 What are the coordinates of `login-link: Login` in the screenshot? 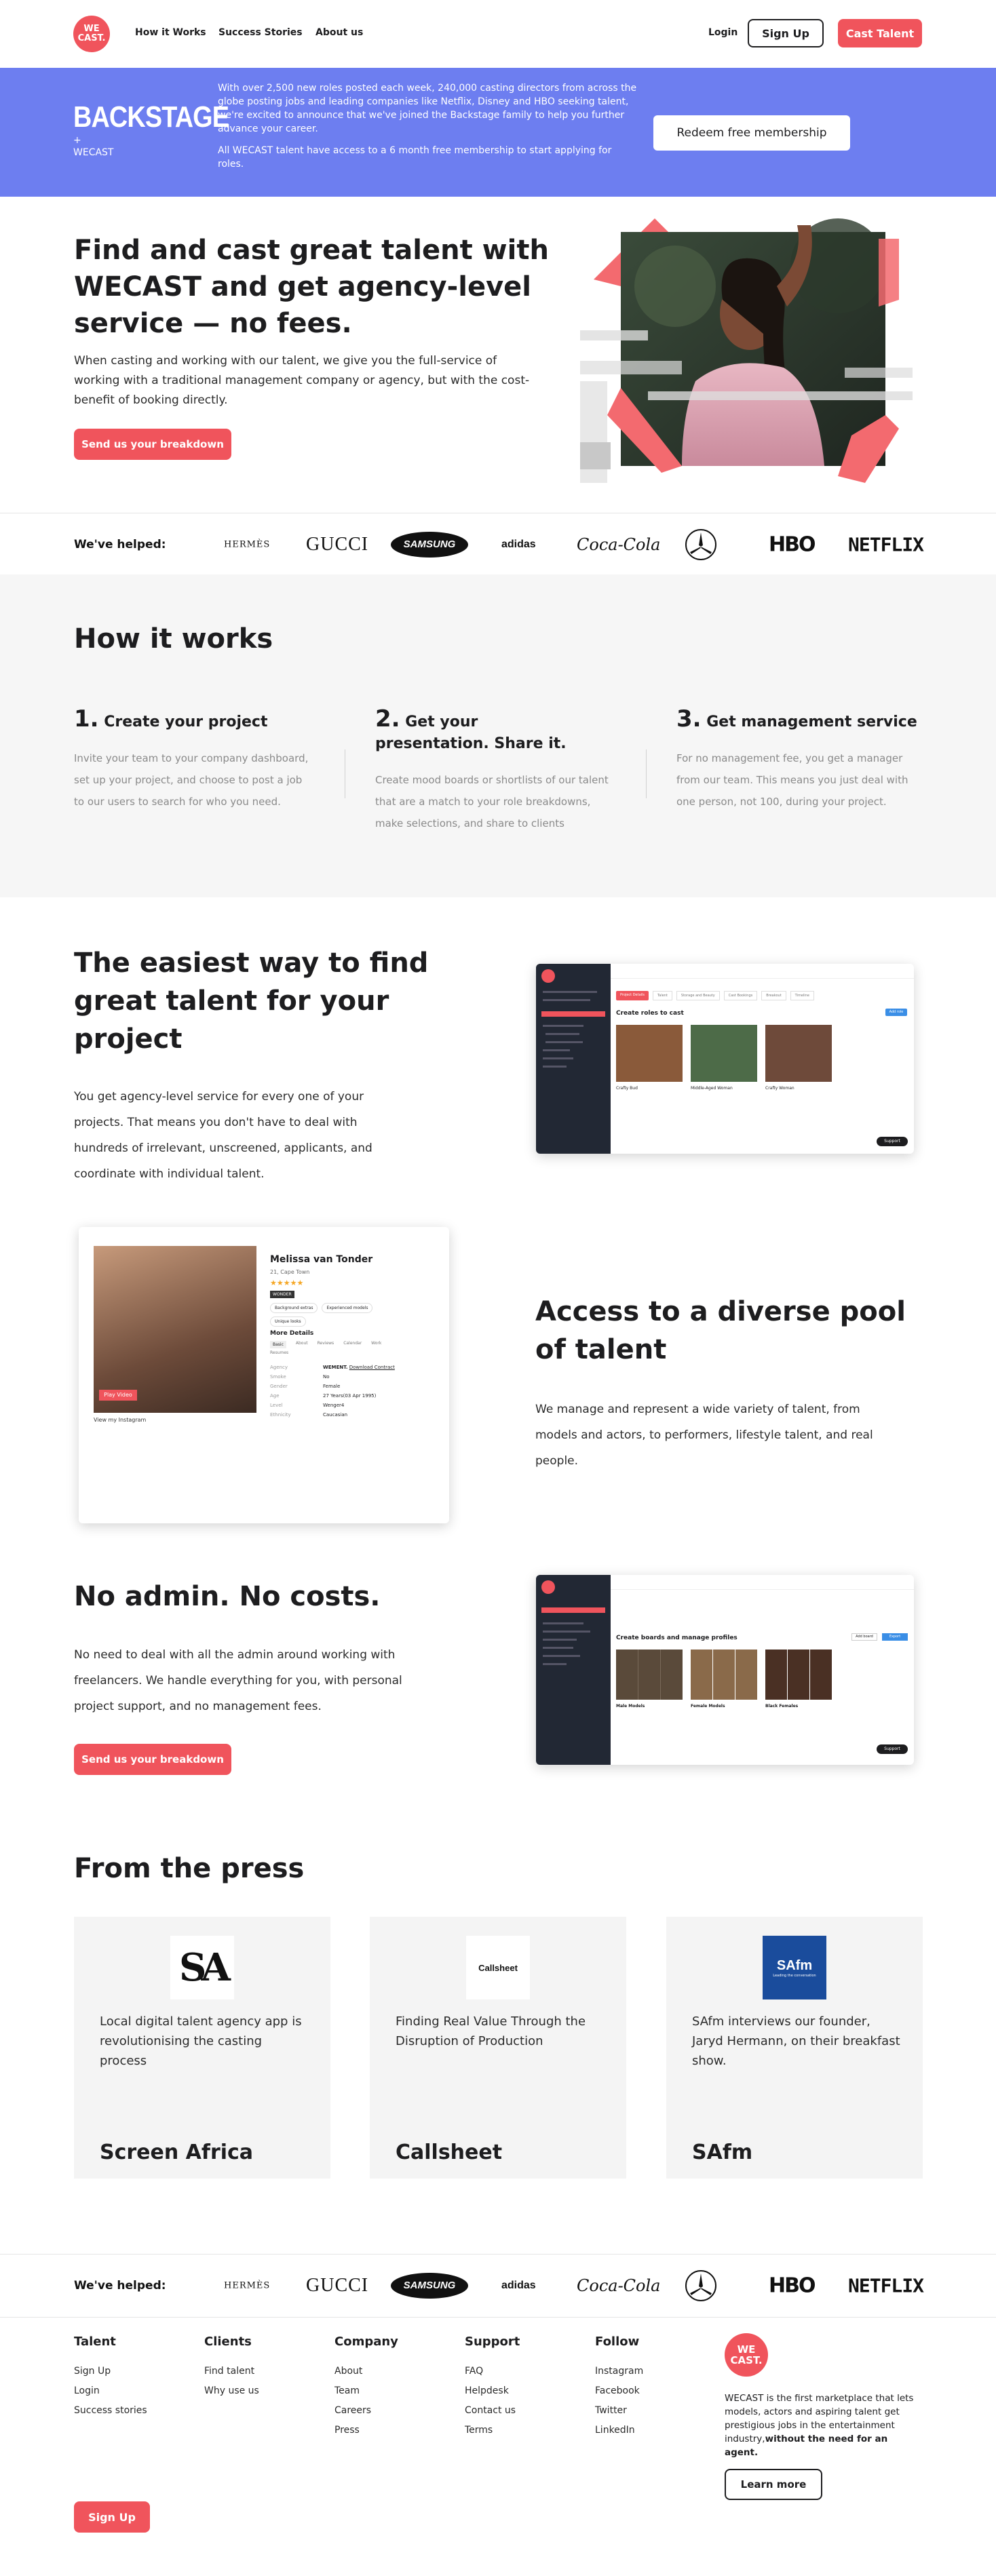 It's located at (723, 32).